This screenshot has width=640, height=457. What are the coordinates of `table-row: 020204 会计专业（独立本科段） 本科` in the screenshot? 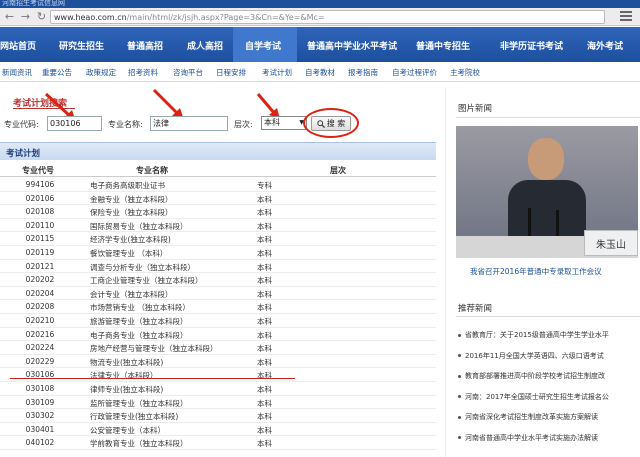 It's located at (218, 294).